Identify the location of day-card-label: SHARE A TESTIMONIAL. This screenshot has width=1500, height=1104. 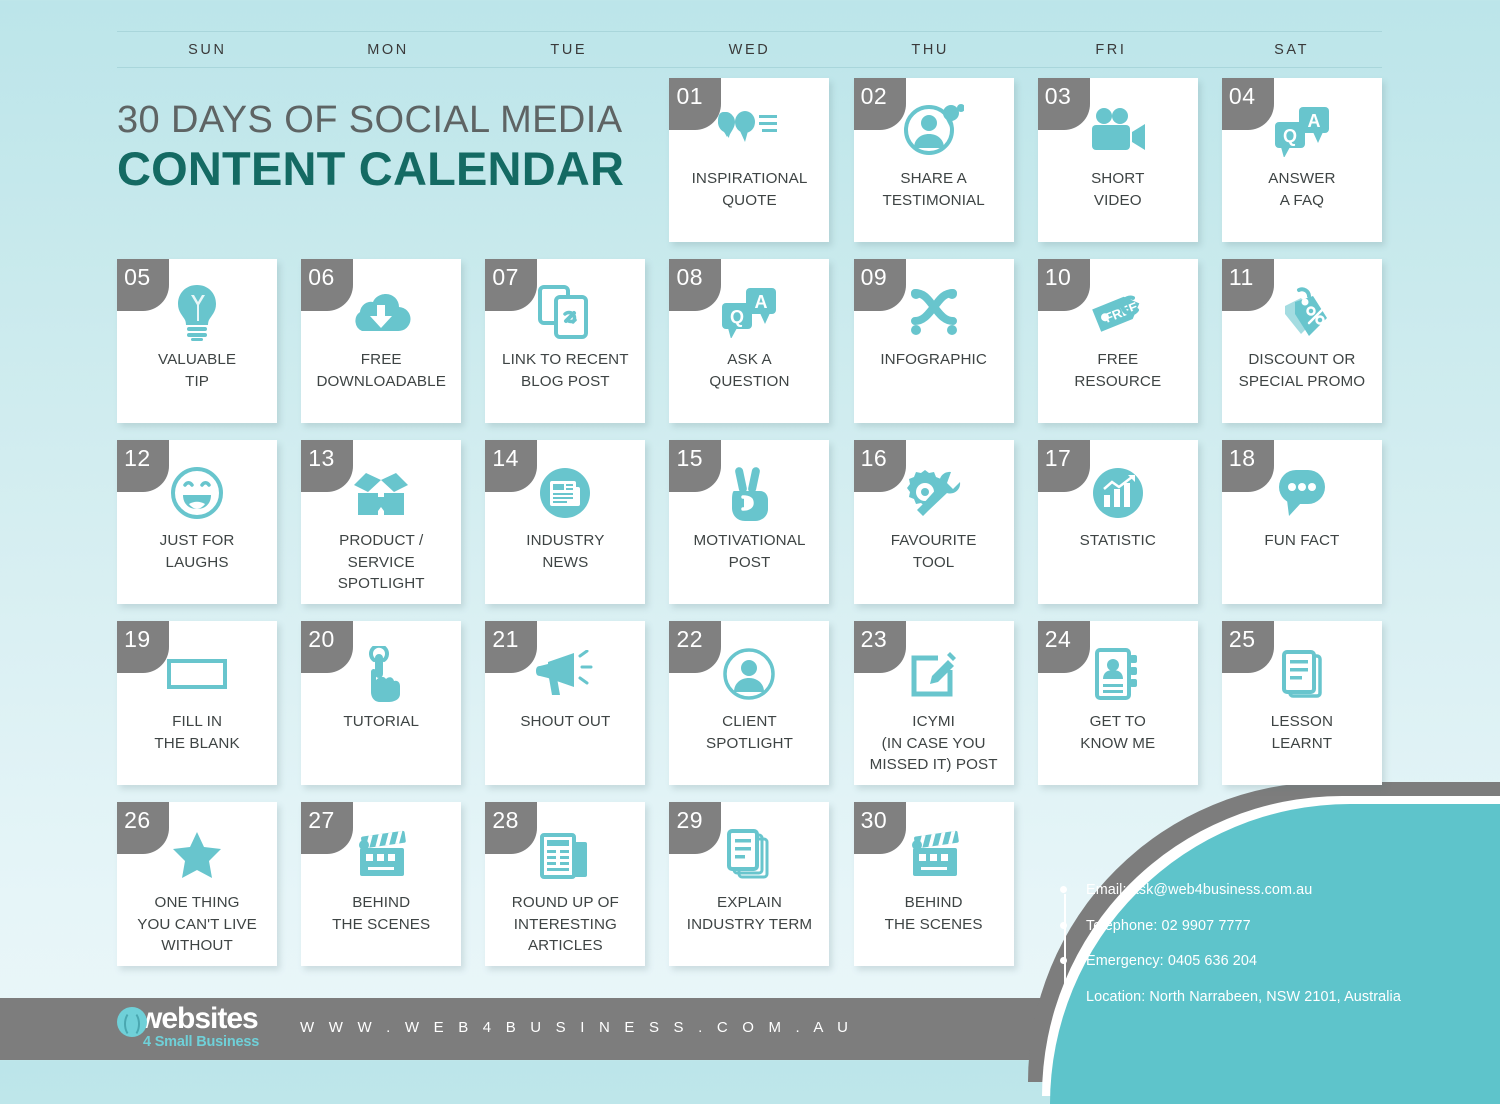
(933, 189).